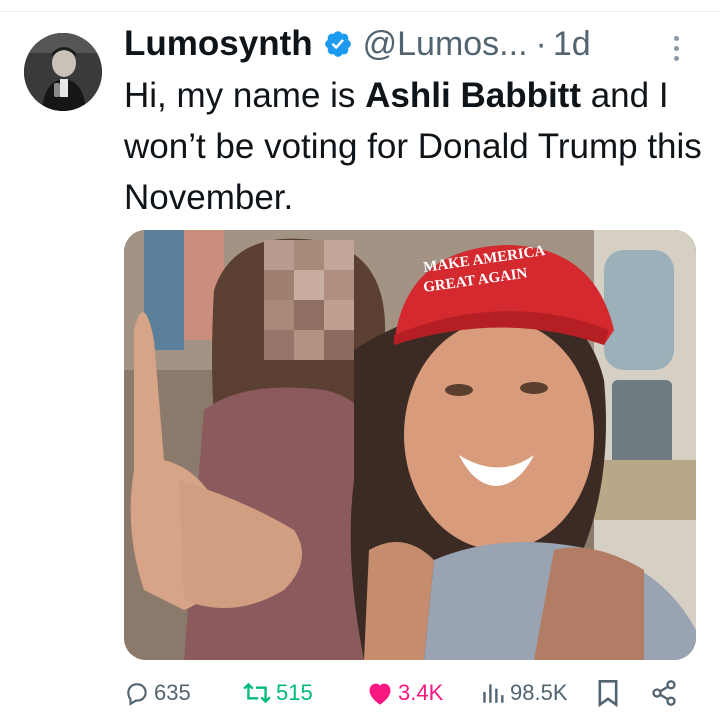 The height and width of the screenshot is (728, 720). What do you see at coordinates (337, 44) in the screenshot?
I see `verified-badge-icon` at bounding box center [337, 44].